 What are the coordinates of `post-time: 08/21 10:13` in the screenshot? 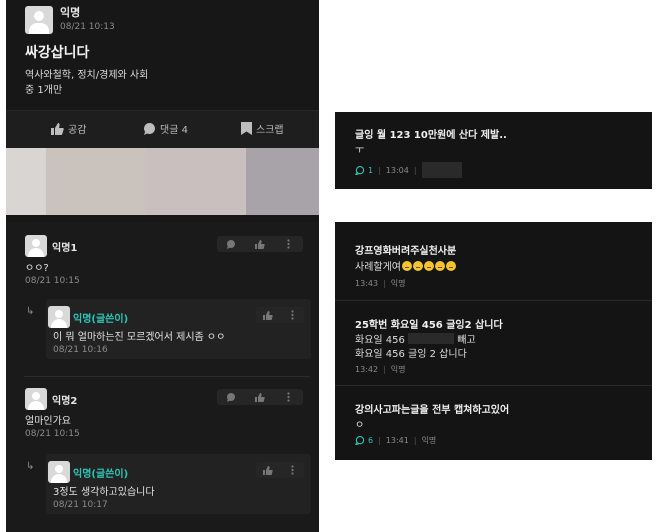 It's located at (87, 27).